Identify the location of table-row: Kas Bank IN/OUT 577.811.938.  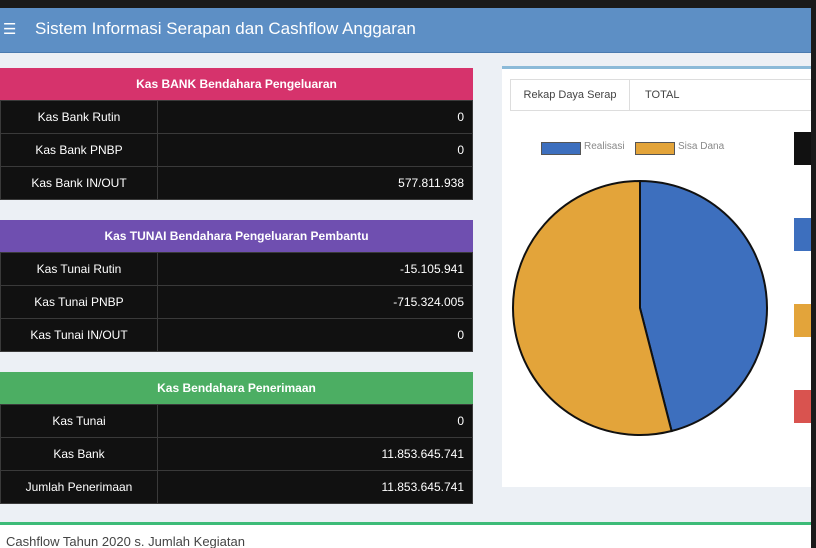
(236, 183).